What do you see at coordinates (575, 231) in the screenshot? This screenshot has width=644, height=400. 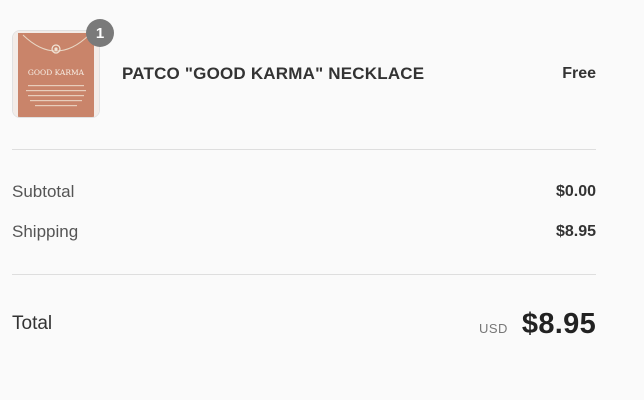 I see `shipping-value: $8.95` at bounding box center [575, 231].